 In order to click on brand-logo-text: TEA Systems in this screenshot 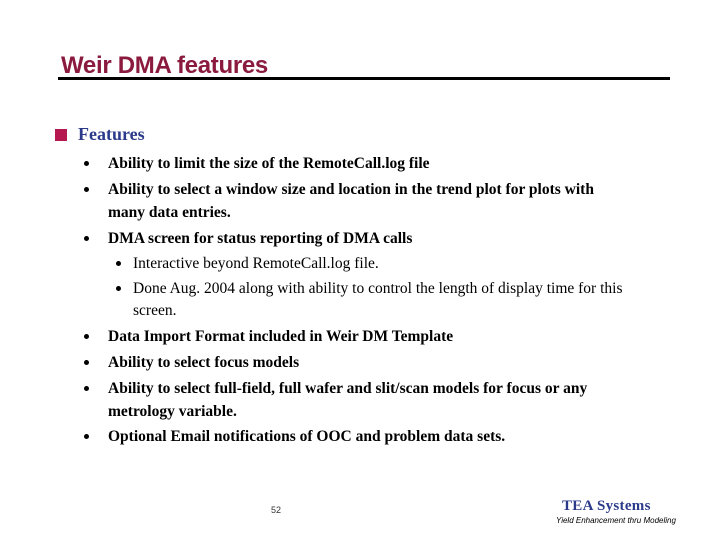, I will do `click(606, 506)`.